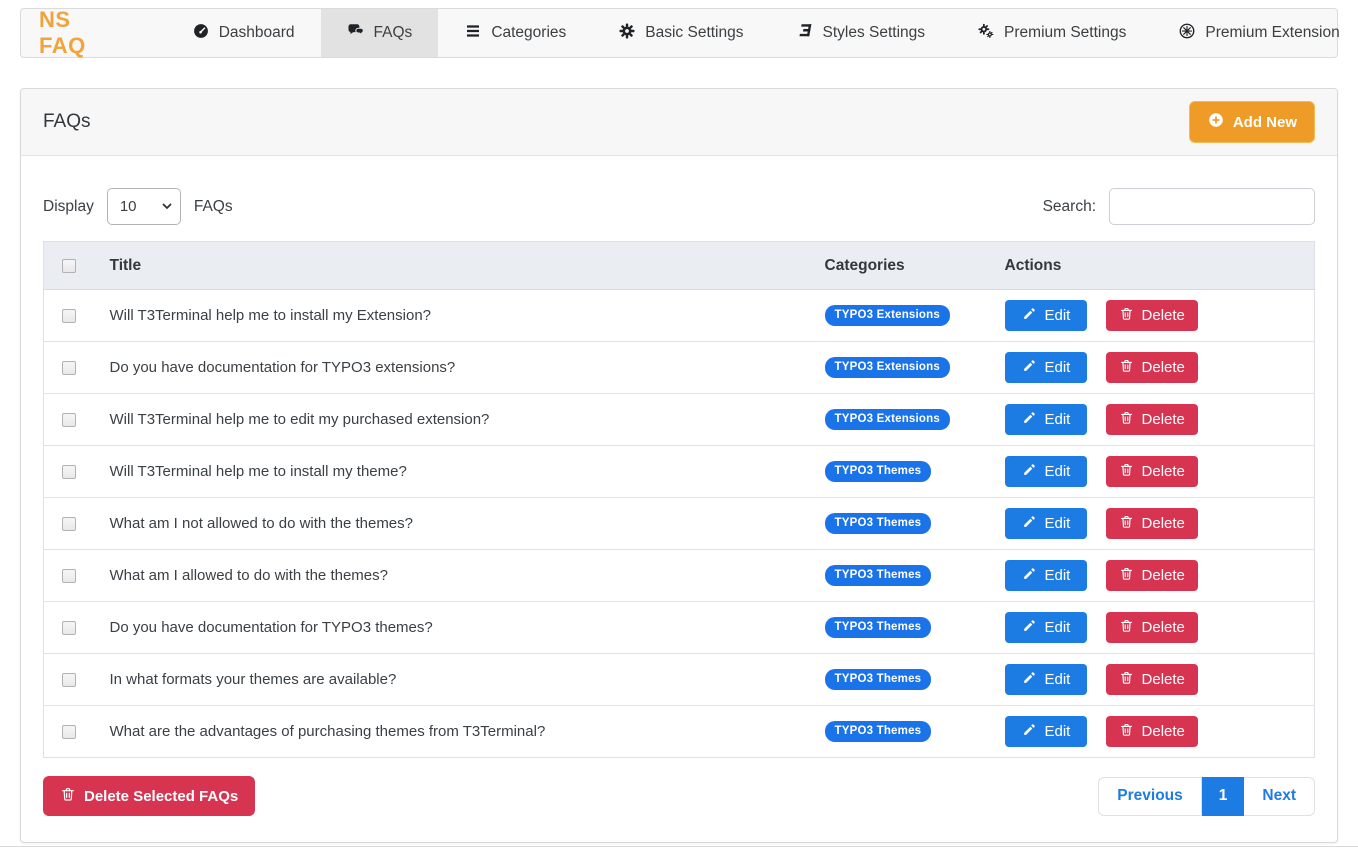  What do you see at coordinates (473, 33) in the screenshot?
I see `list-icon` at bounding box center [473, 33].